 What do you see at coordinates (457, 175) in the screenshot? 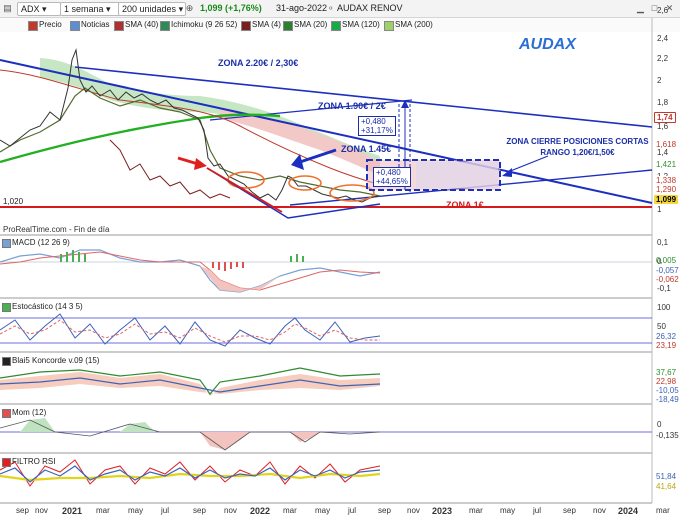
I see `zona-cierre-fill` at bounding box center [457, 175].